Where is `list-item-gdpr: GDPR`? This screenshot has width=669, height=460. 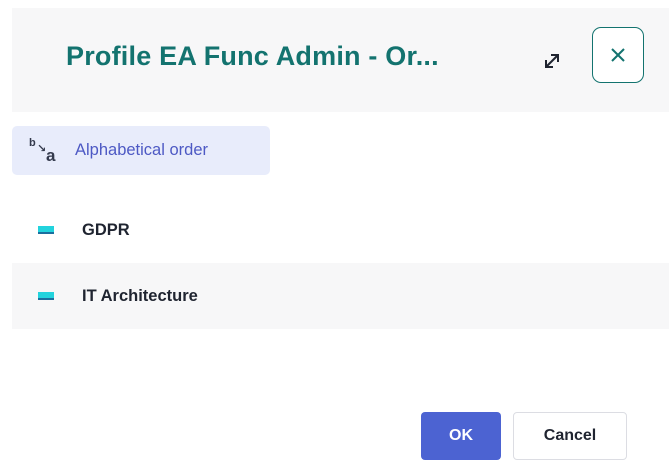
list-item-gdpr: GDPR is located at coordinates (340, 230).